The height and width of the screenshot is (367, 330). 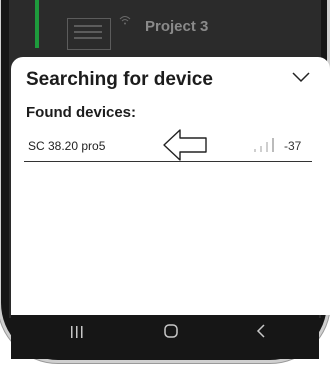 What do you see at coordinates (177, 26) in the screenshot?
I see `project-title: Project 3` at bounding box center [177, 26].